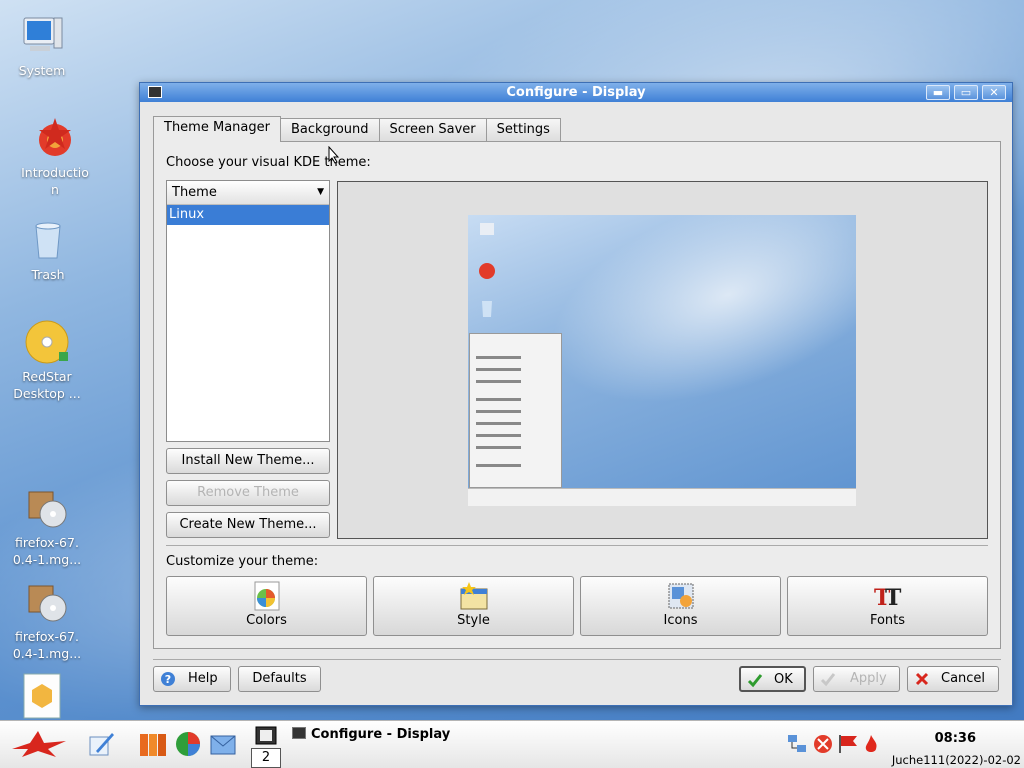 The height and width of the screenshot is (768, 1024). I want to click on mouse-cursor-icon, so click(334, 155).